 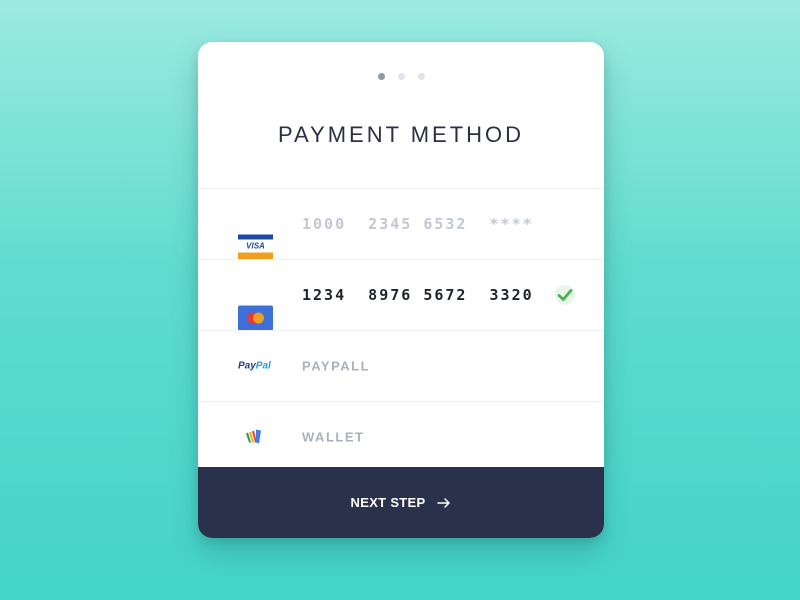 I want to click on next-step-button: NEXT STEP, so click(x=401, y=502).